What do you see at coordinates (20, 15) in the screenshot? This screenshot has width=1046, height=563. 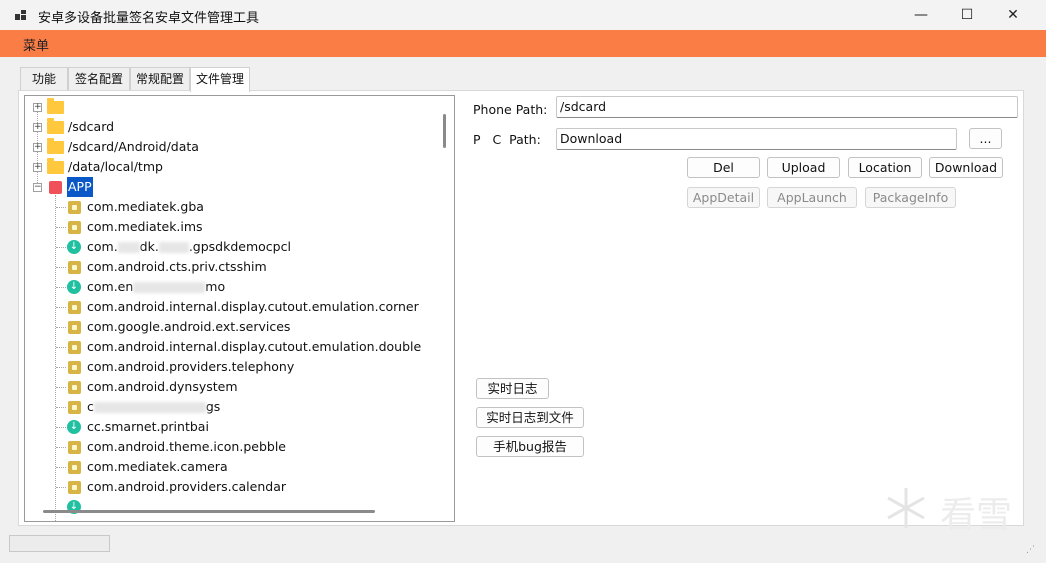 I see `app-icon` at bounding box center [20, 15].